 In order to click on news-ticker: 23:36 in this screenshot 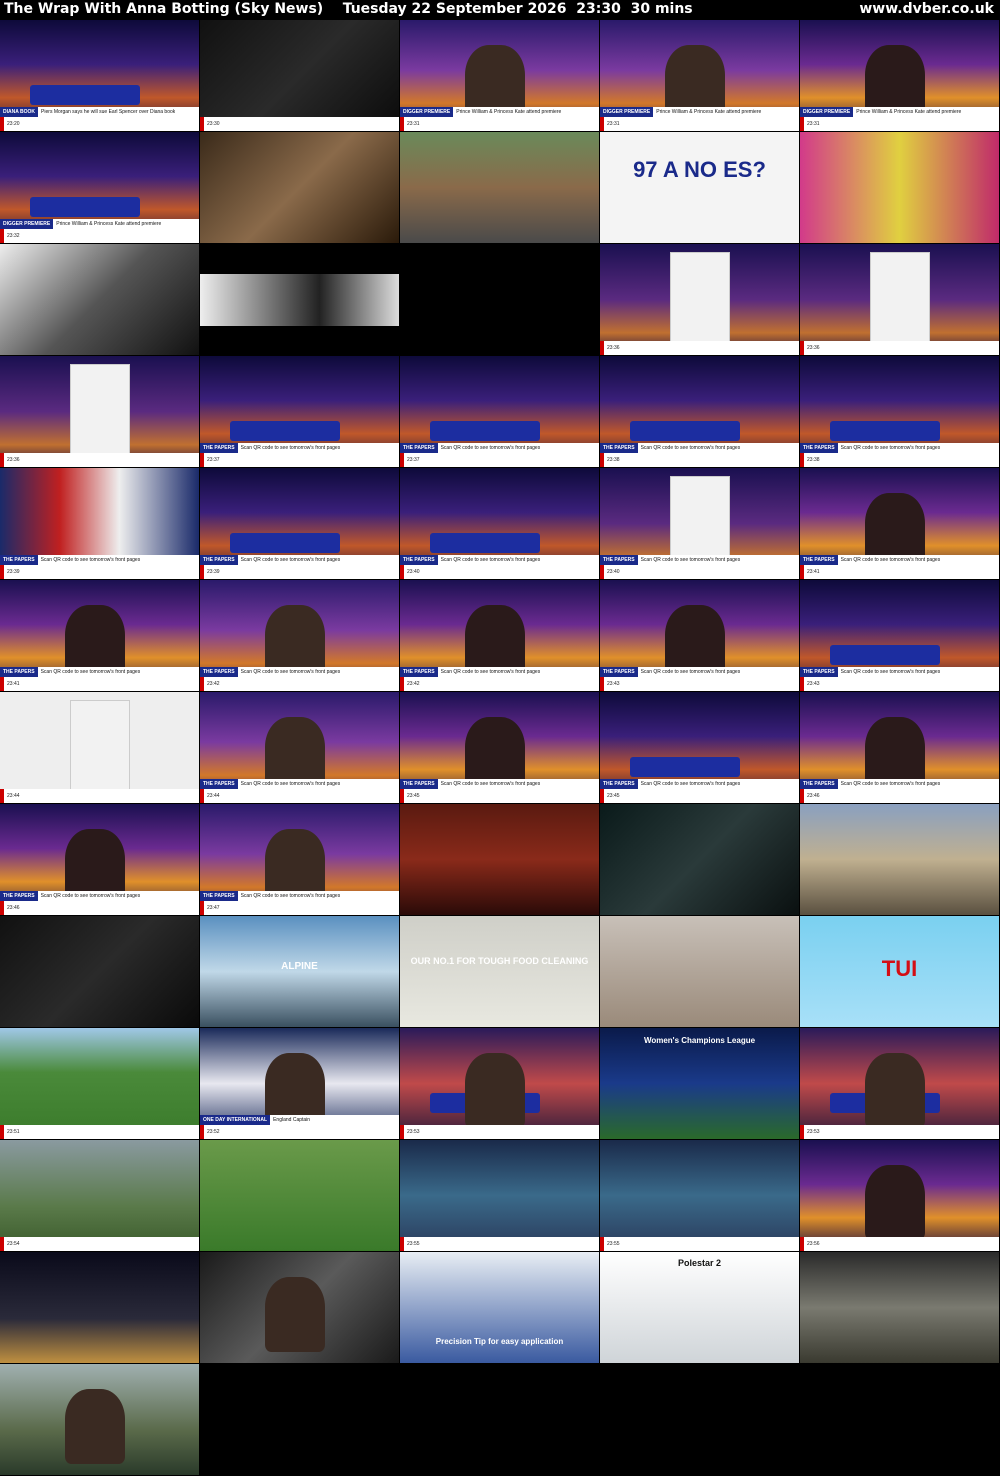, I will do `click(899, 348)`.